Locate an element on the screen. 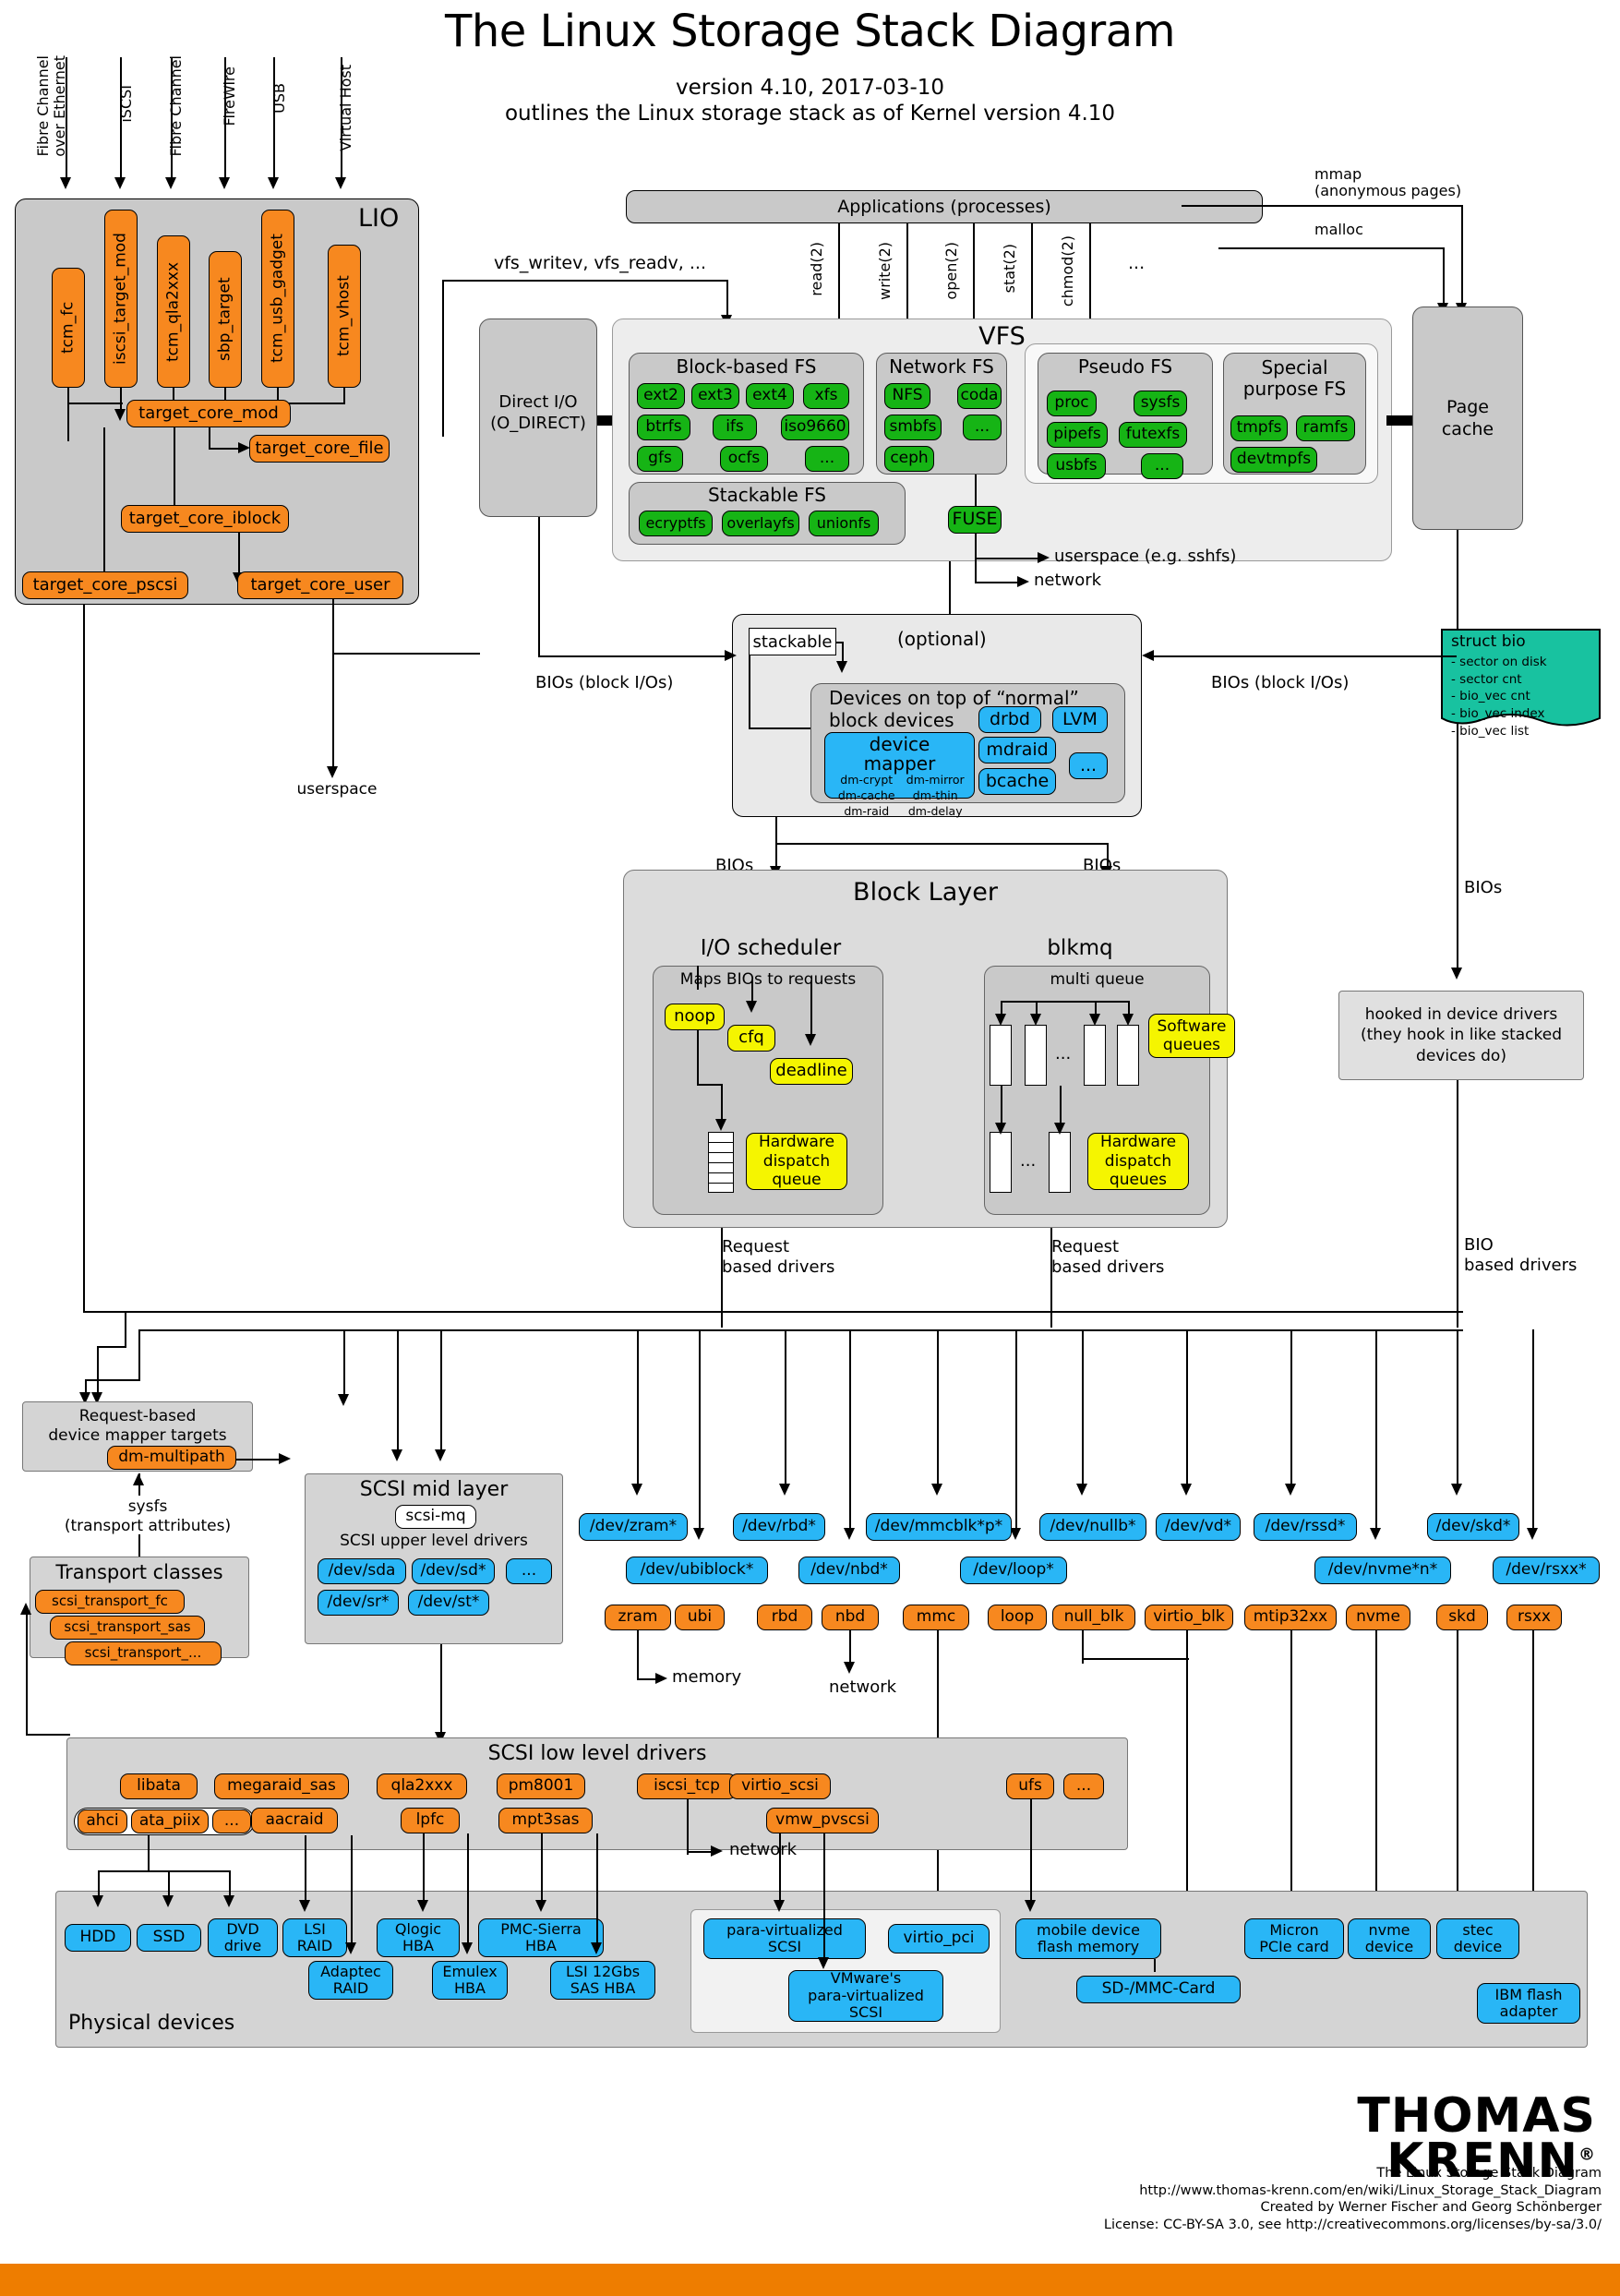  dev-skd: /dev/skd* is located at coordinates (1473, 1527).